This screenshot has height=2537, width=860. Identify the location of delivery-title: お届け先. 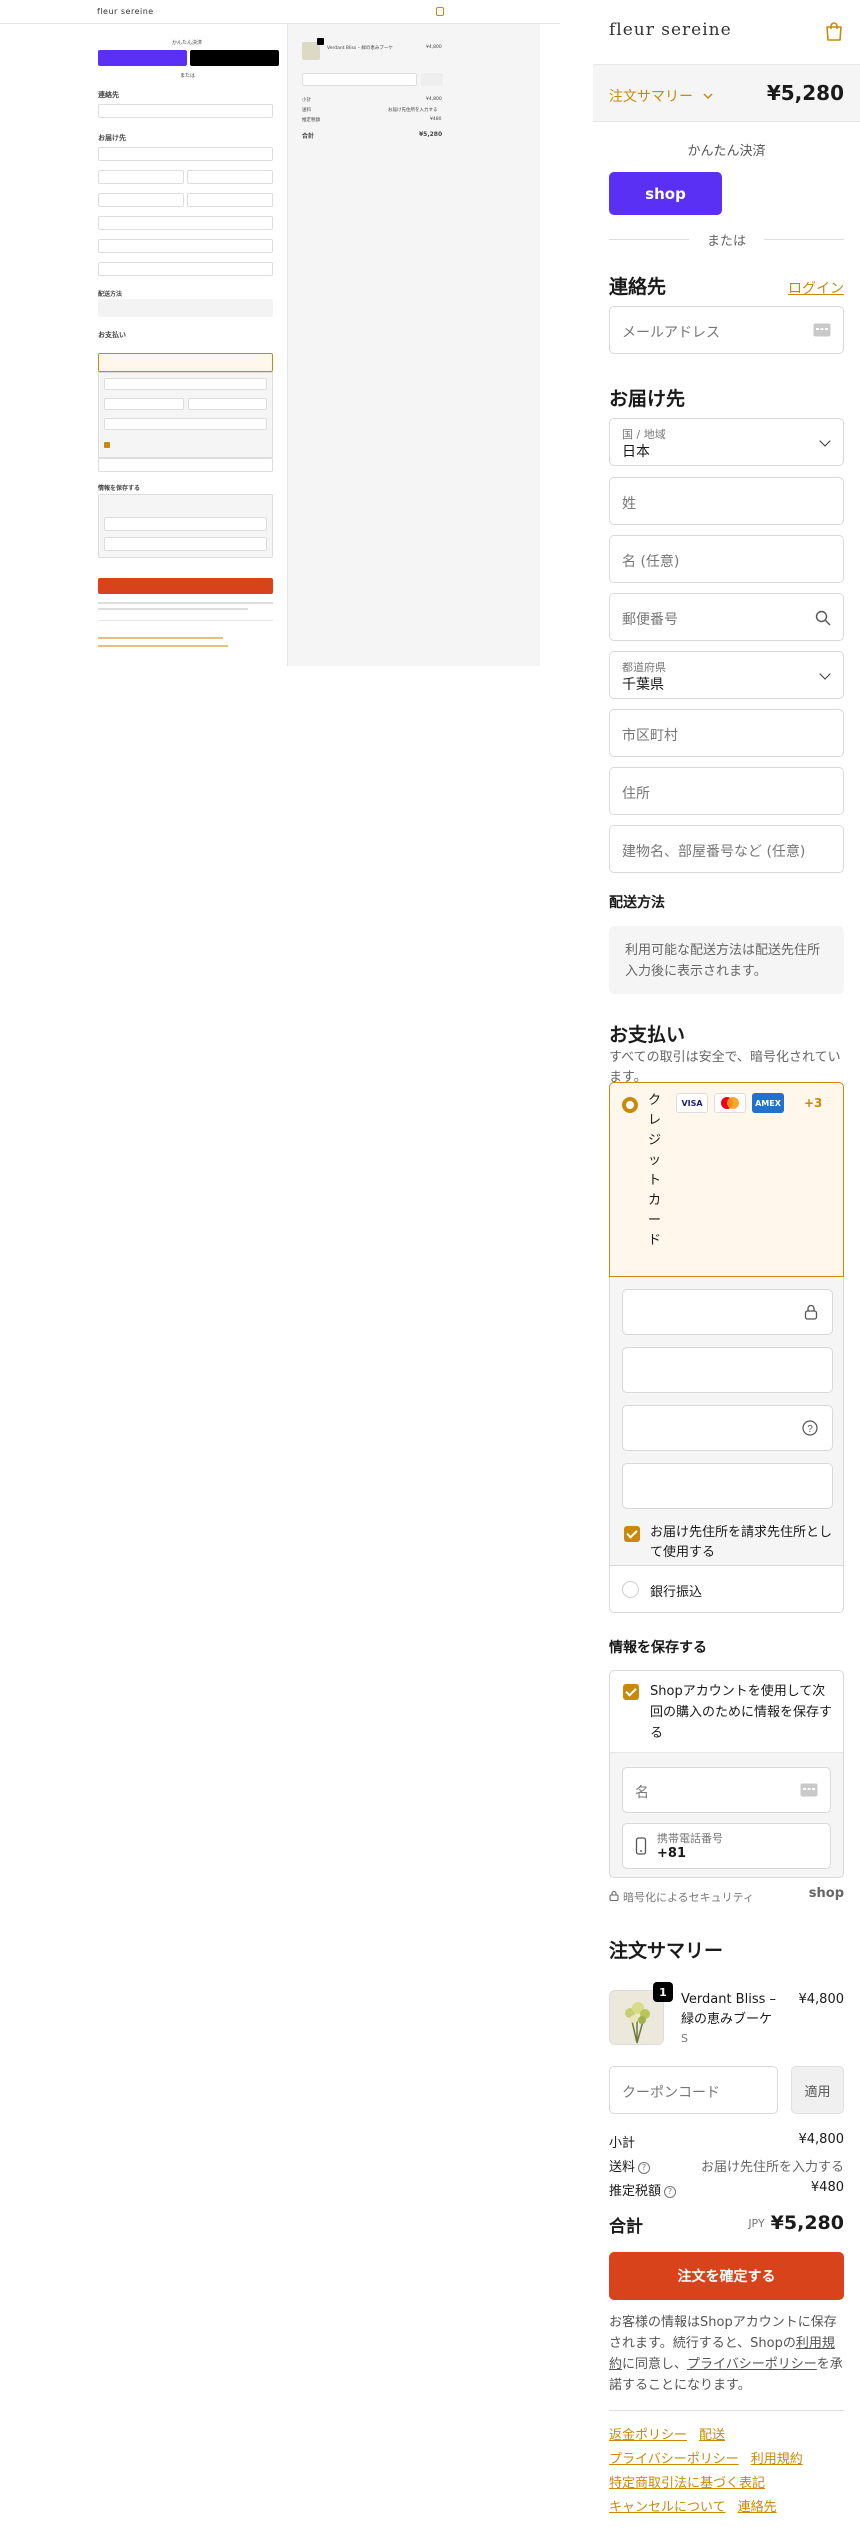
(647, 399).